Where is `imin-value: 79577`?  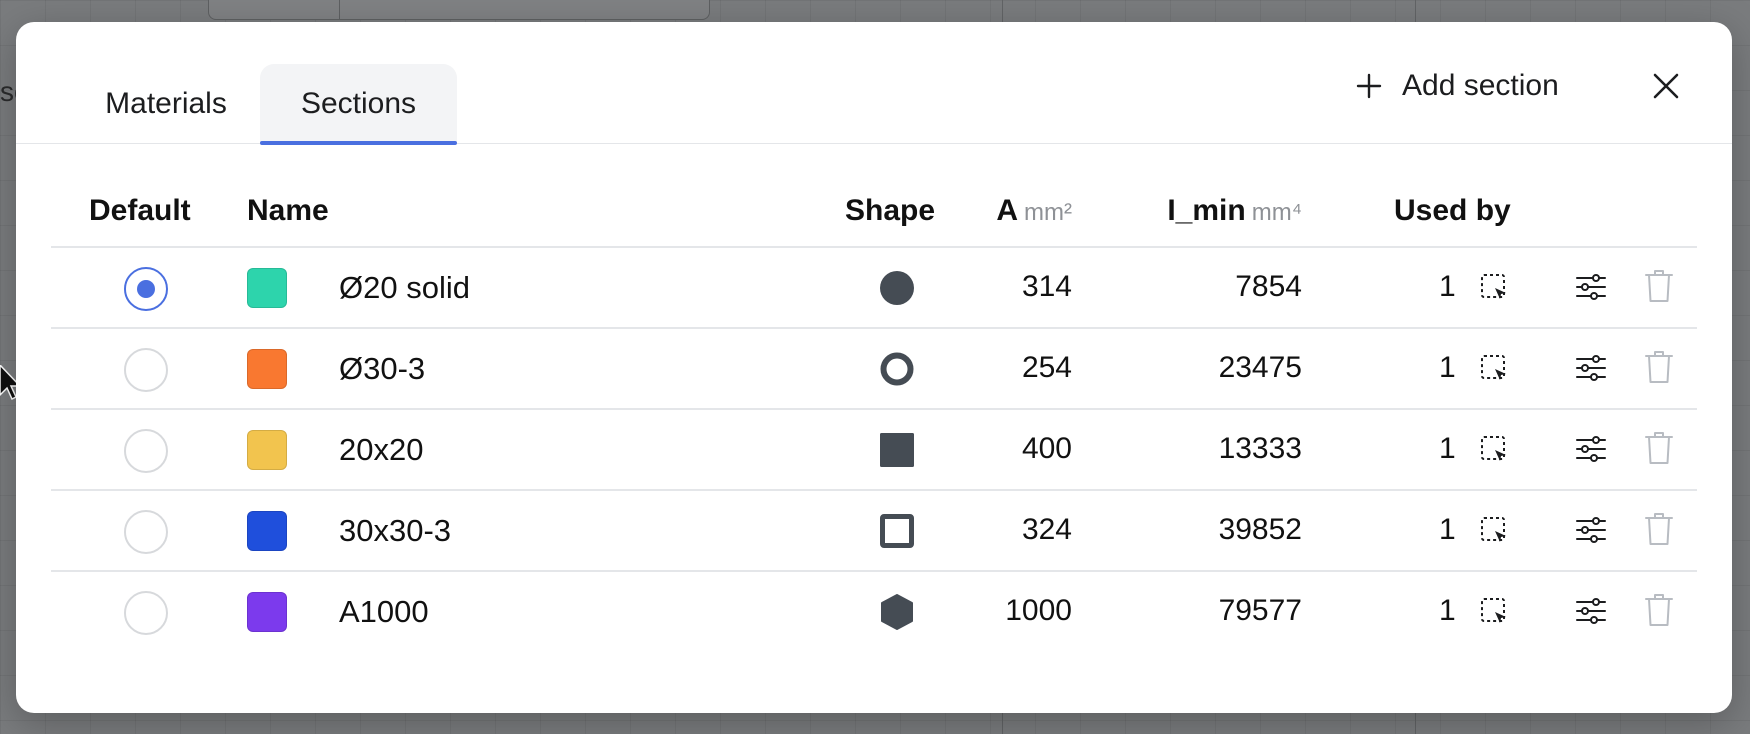 imin-value: 79577 is located at coordinates (1260, 610).